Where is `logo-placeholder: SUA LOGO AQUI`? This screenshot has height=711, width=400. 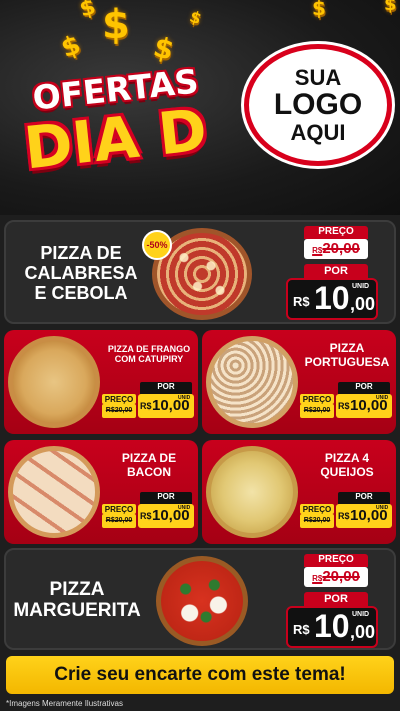 logo-placeholder: SUA LOGO AQUI is located at coordinates (318, 105).